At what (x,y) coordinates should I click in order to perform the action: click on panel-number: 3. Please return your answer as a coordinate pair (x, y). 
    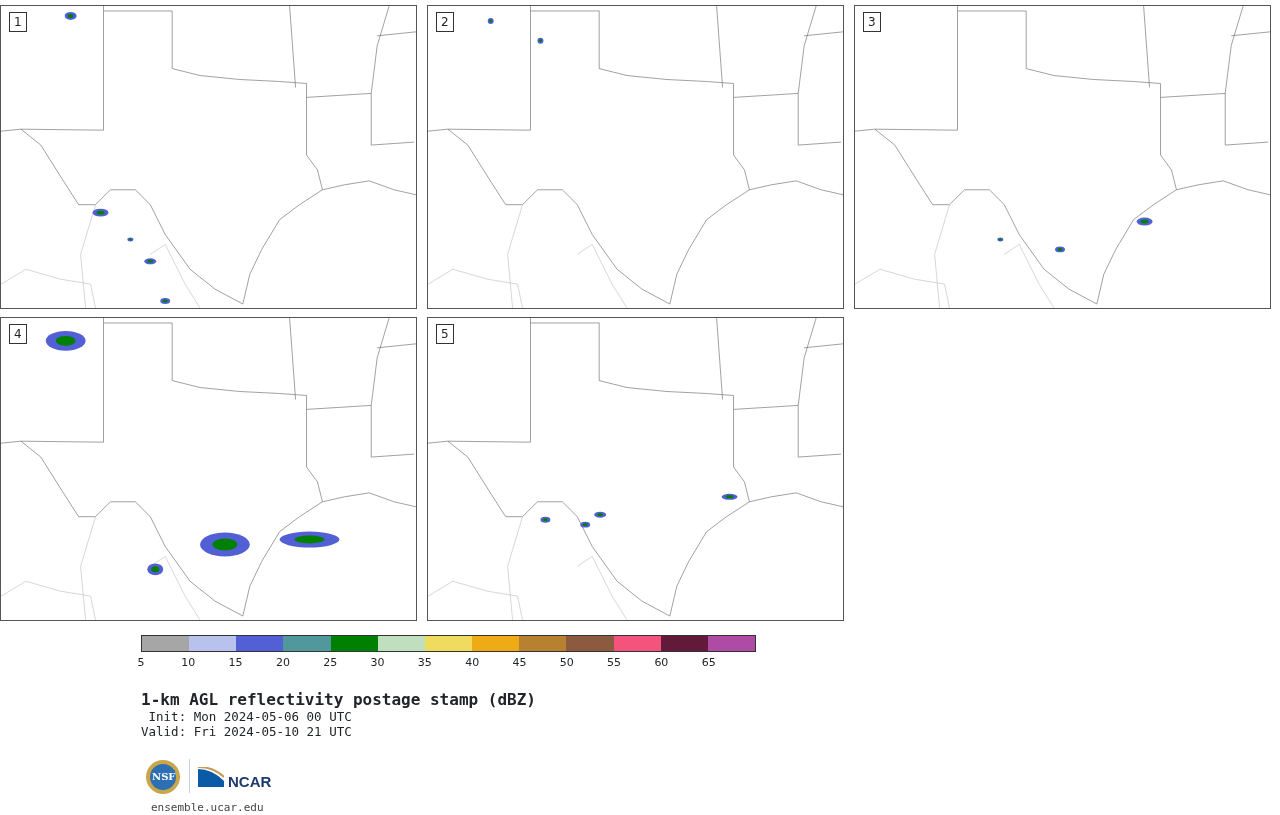
    Looking at the image, I should click on (872, 22).